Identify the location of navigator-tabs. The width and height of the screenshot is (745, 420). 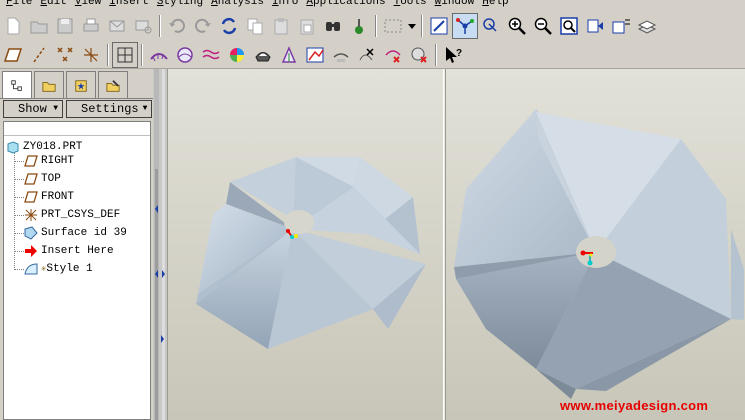
(65, 85).